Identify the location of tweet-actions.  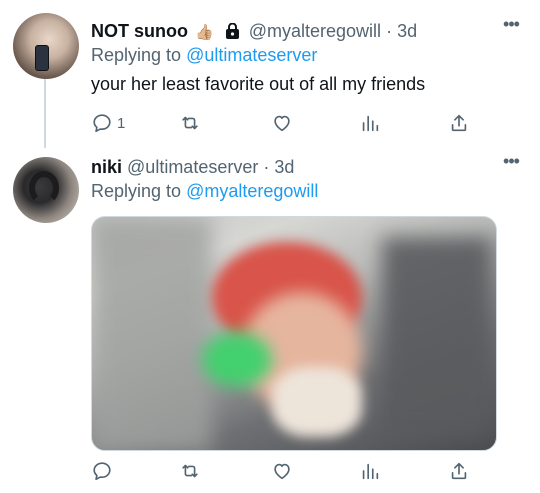
(291, 471).